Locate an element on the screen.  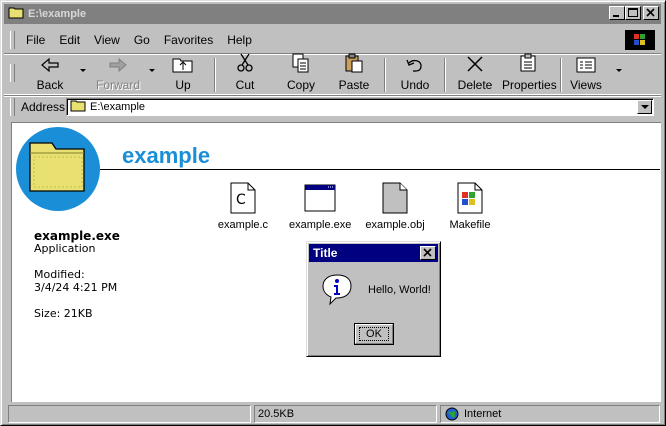
close-button is located at coordinates (651, 13).